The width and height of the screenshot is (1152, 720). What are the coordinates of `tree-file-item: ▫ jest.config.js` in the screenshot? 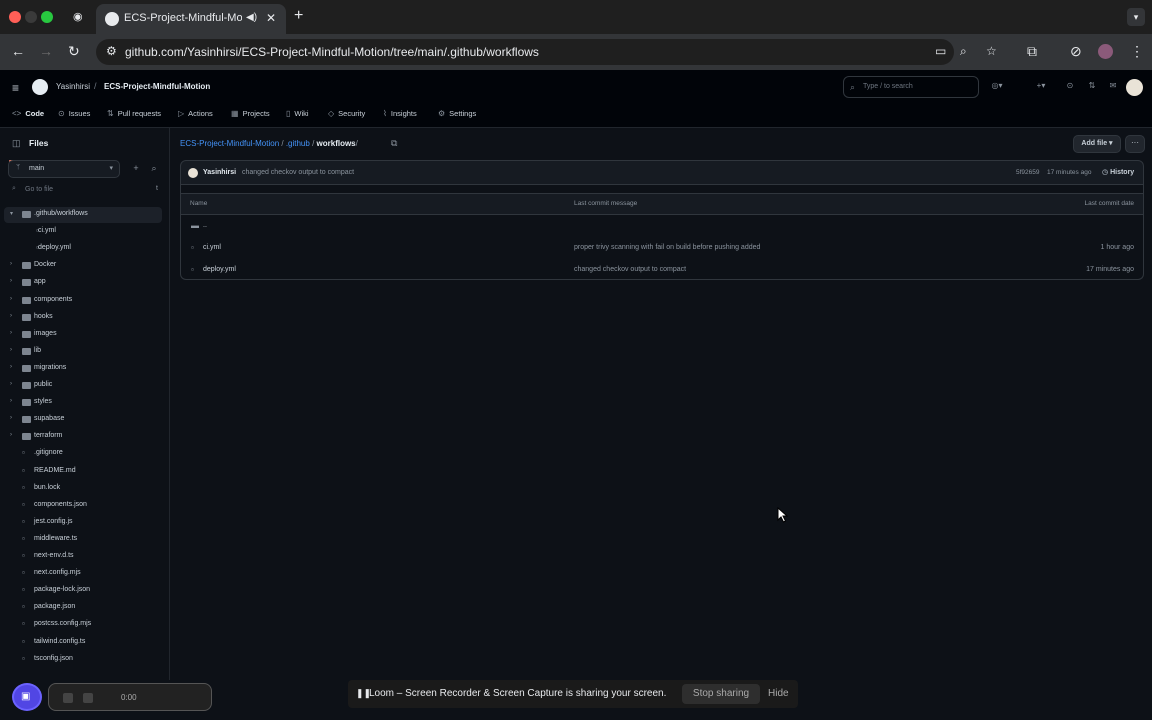 It's located at (83, 523).